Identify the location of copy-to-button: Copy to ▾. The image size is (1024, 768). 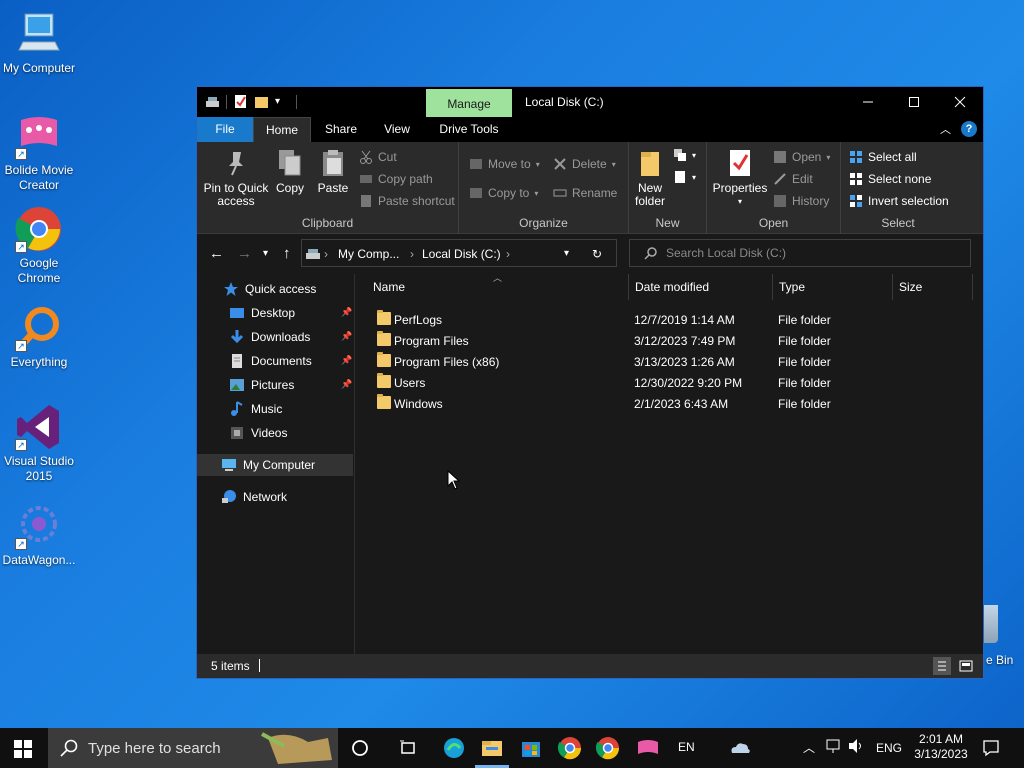
(503, 193).